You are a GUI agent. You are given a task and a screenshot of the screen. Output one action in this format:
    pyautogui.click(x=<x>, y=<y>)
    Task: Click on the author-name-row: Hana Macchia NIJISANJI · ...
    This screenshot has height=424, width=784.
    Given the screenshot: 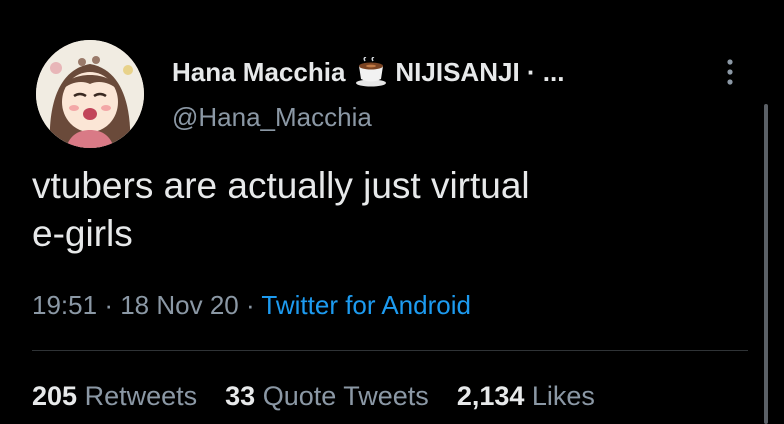 What is the action you would take?
    pyautogui.click(x=368, y=72)
    